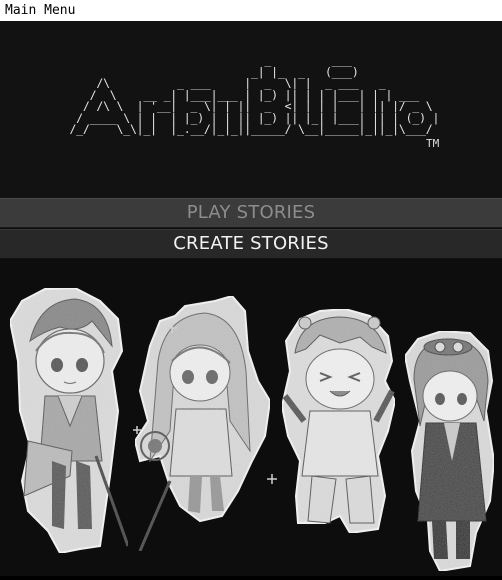 The width and height of the screenshot is (502, 580). I want to click on window-title: Main Menu, so click(251, 10).